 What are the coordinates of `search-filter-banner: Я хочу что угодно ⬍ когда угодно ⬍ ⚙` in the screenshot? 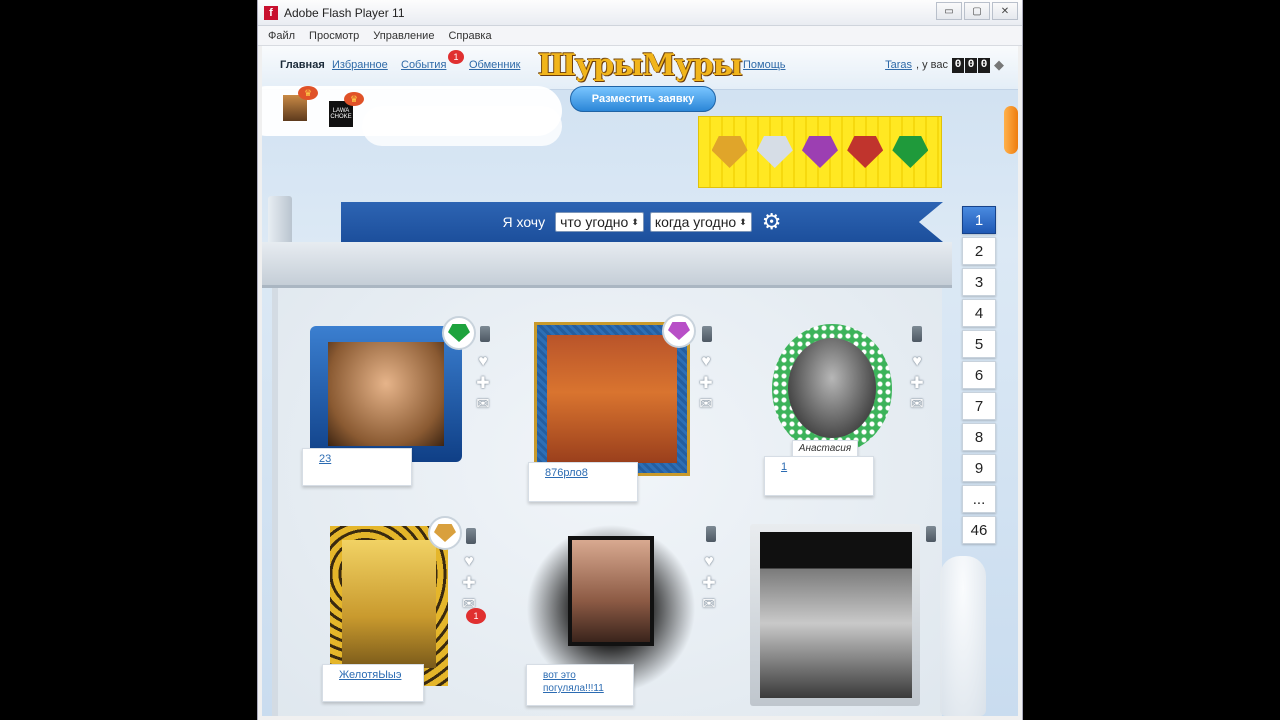 It's located at (642, 222).